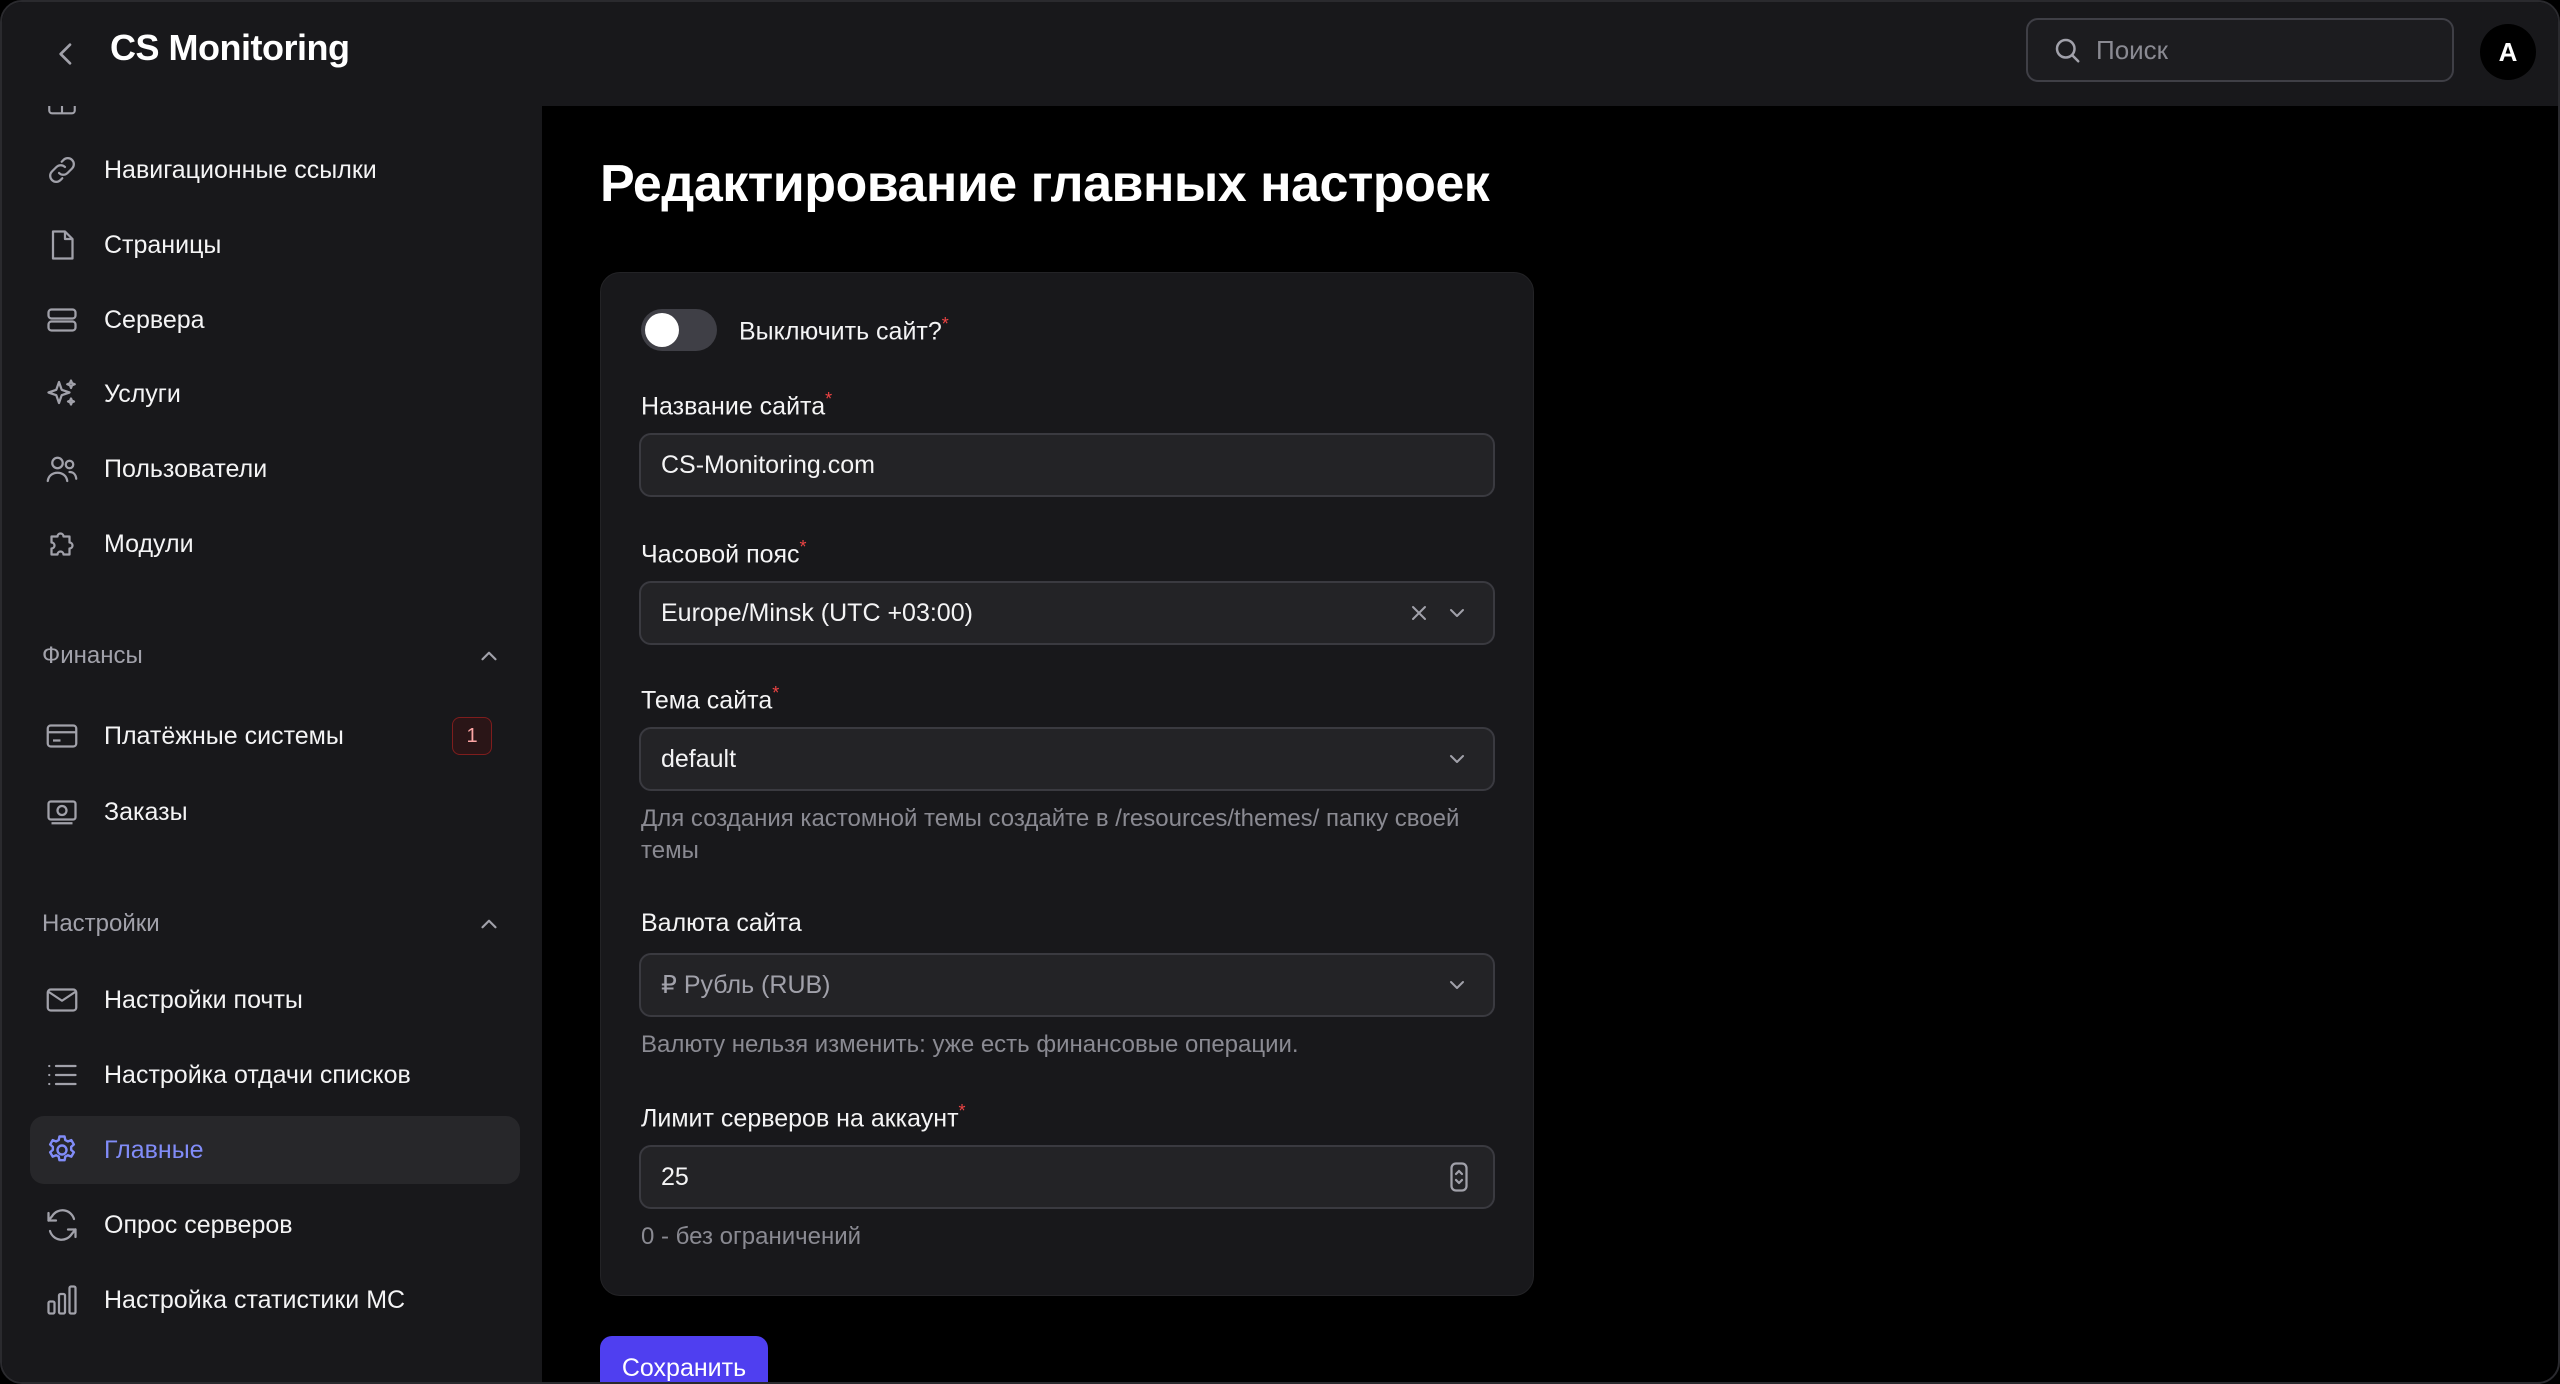 The image size is (2560, 1384). Describe the element at coordinates (768, 464) in the screenshot. I see `site-name-value: CS-Monitoring.com` at that location.